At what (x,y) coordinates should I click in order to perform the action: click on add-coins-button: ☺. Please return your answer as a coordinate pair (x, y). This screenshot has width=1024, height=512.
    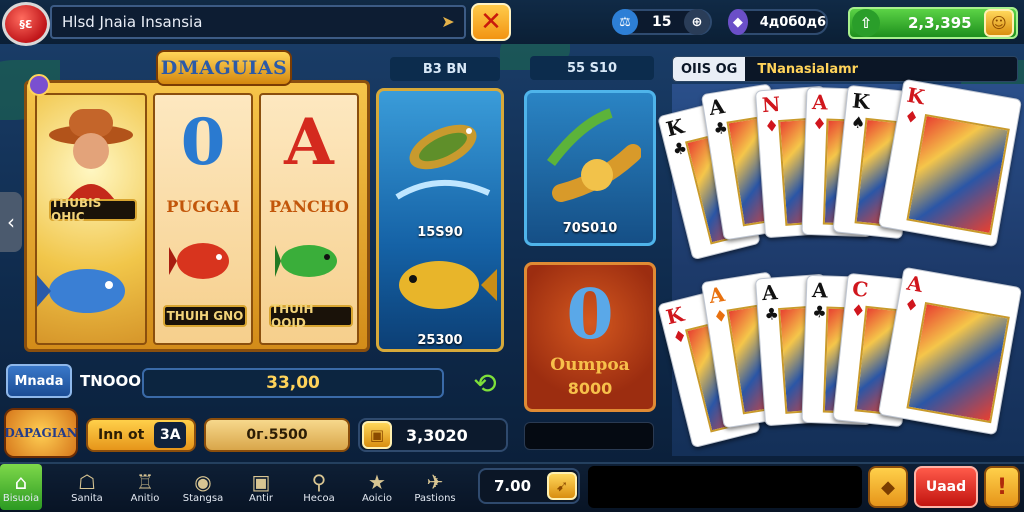
    Looking at the image, I should click on (999, 23).